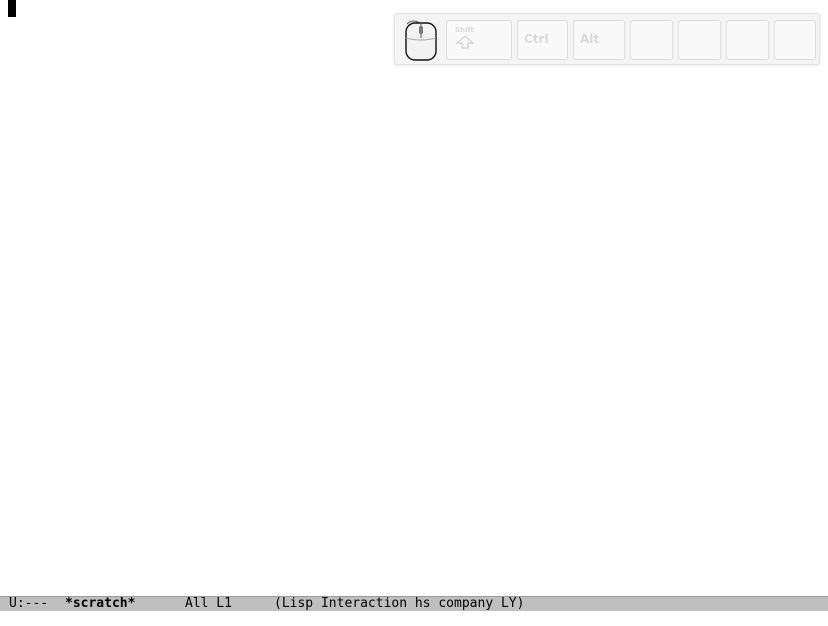 This screenshot has height=626, width=828. What do you see at coordinates (464, 30) in the screenshot?
I see `shift-key-label: Shift` at bounding box center [464, 30].